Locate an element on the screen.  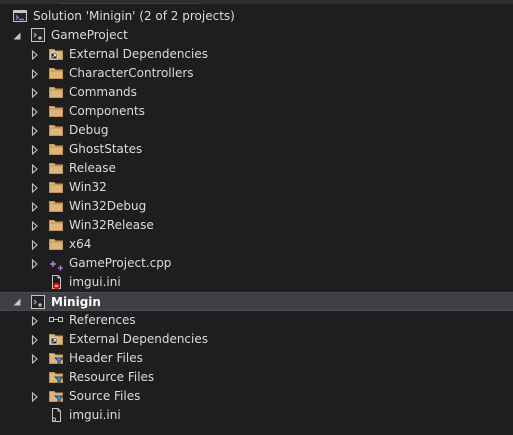
solution-icon is located at coordinates (20, 16).